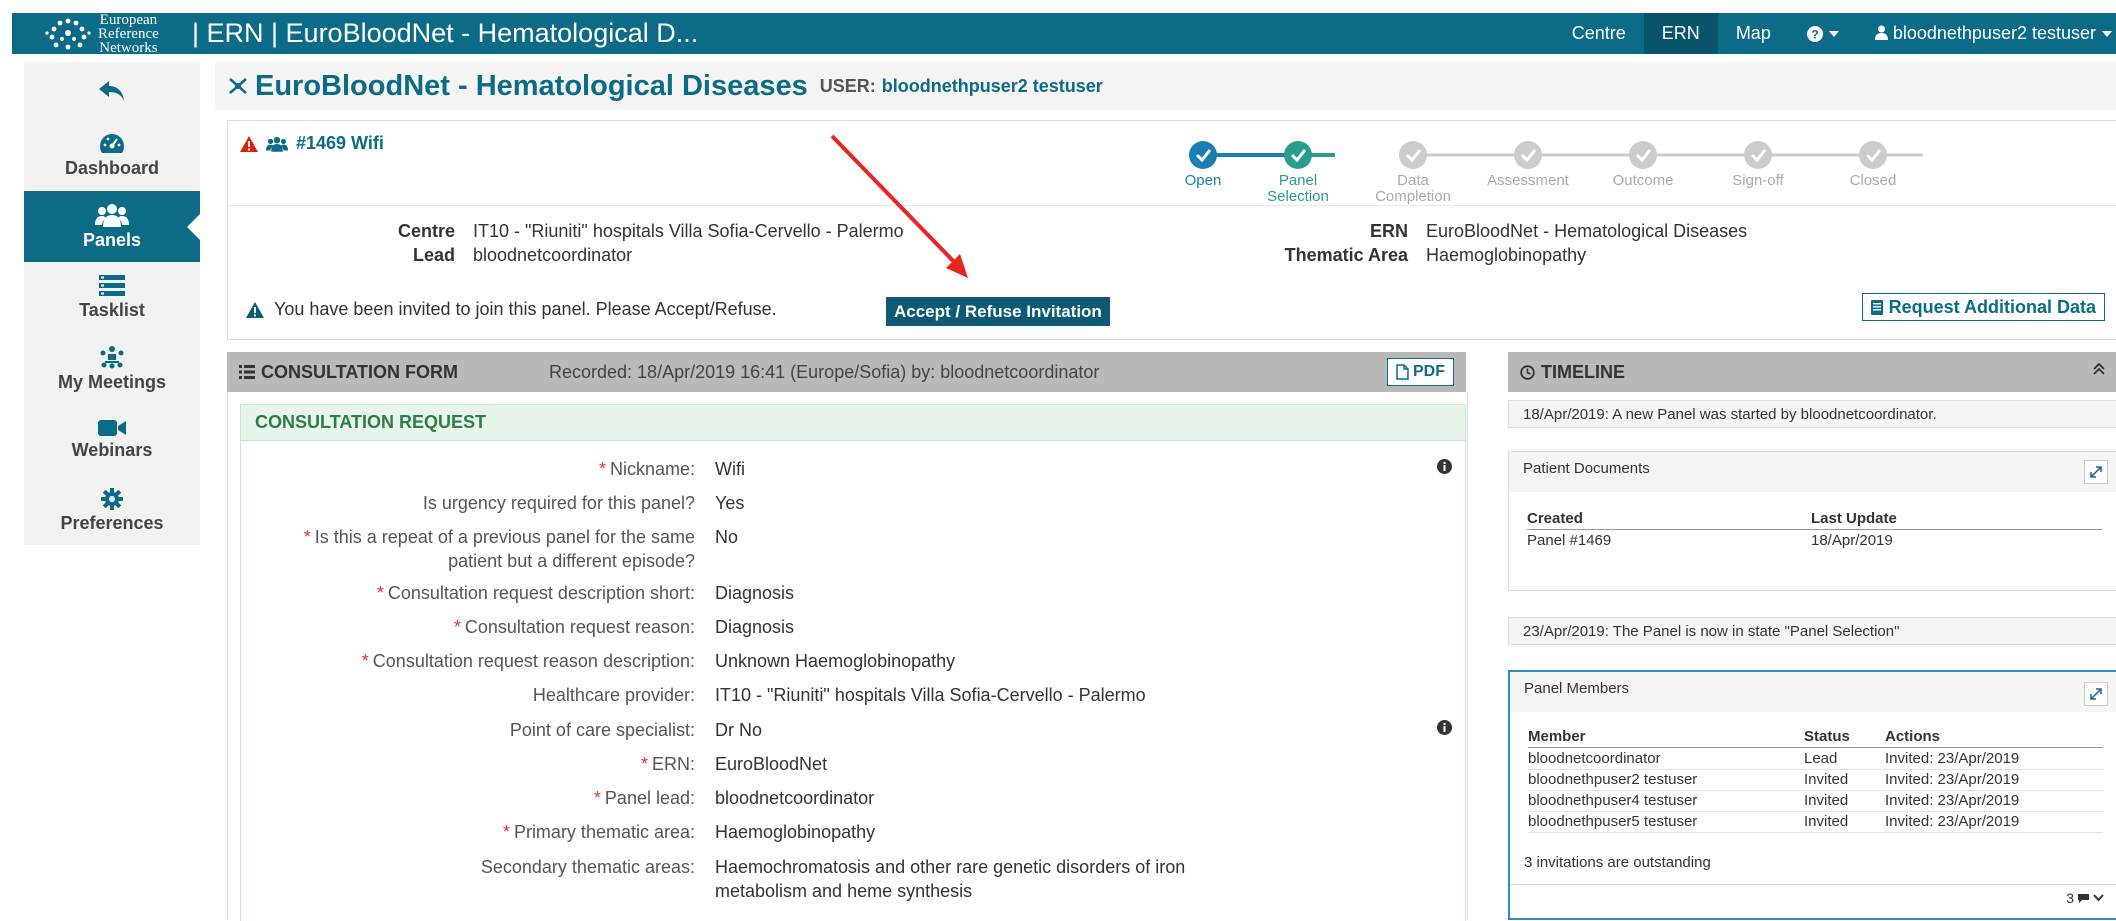  I want to click on logo-text: European Reference Networks, so click(128, 34).